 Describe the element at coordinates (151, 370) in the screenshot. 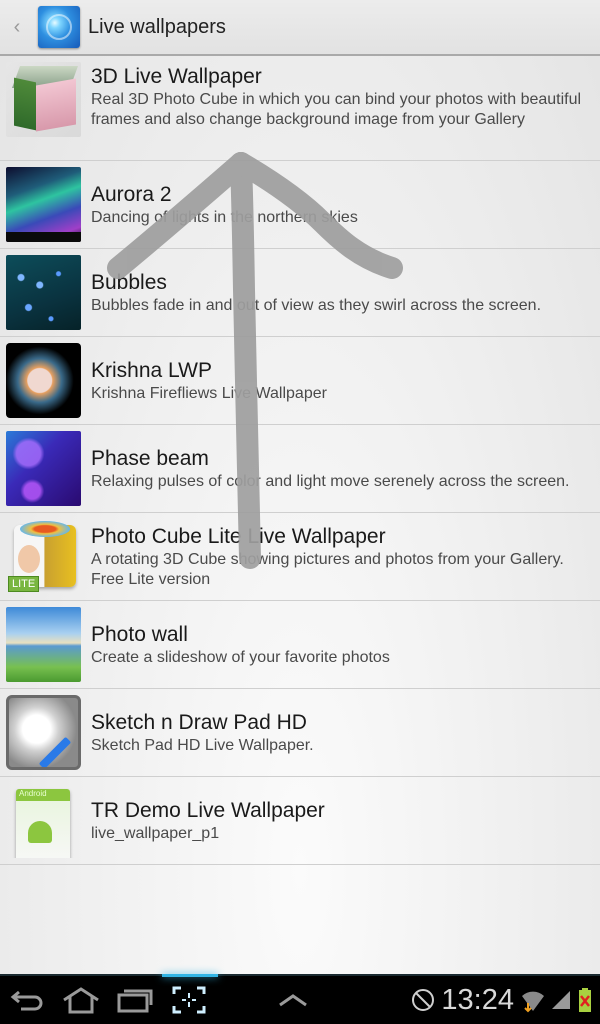

I see `item-title: Krishna LWP` at that location.